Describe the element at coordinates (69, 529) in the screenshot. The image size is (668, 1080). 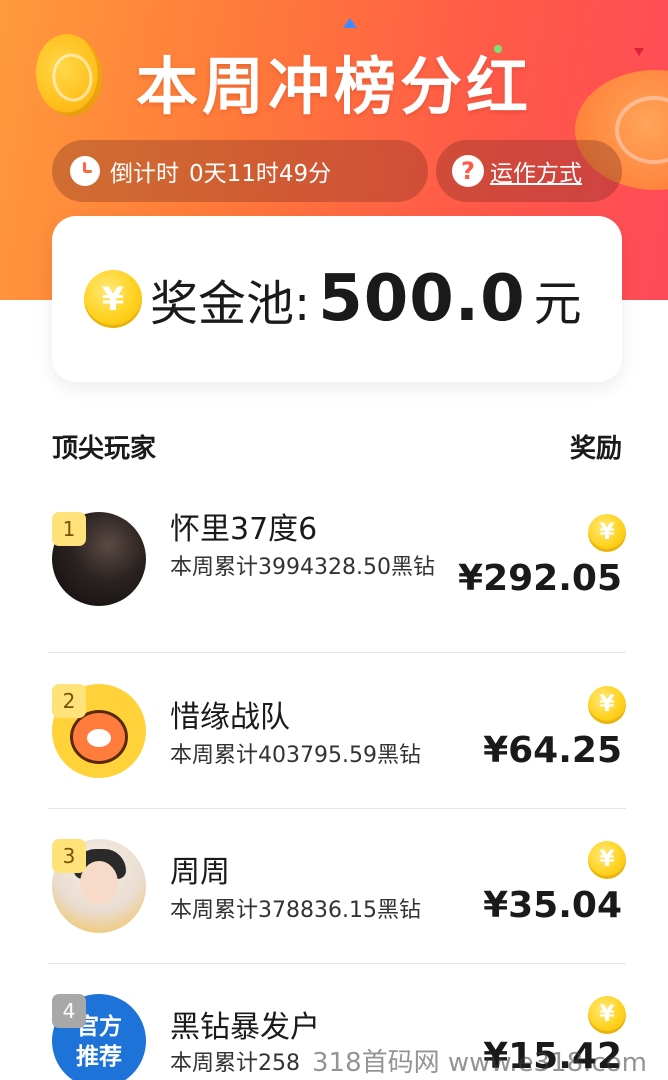
I see `rank-badge: 1` at that location.